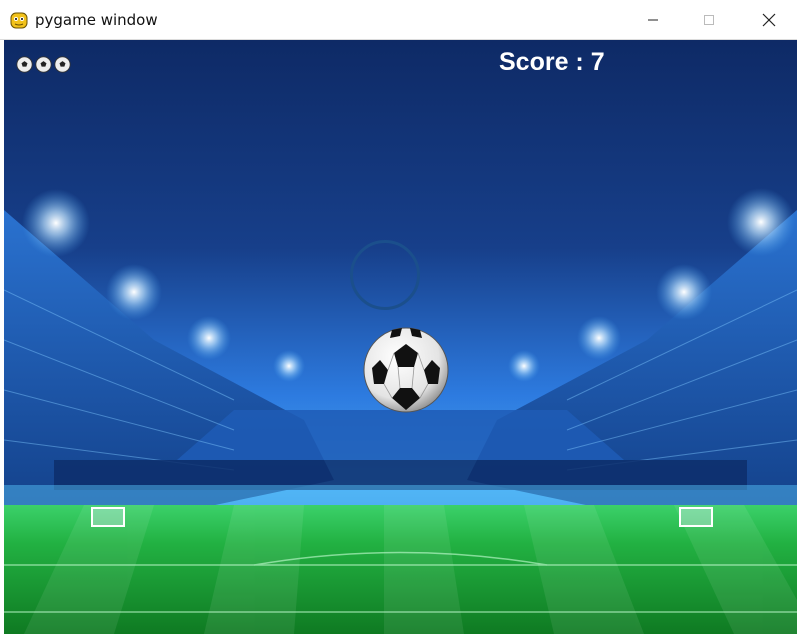 The image size is (797, 634). Describe the element at coordinates (19, 20) in the screenshot. I see `pygame-snake-icon` at that location.